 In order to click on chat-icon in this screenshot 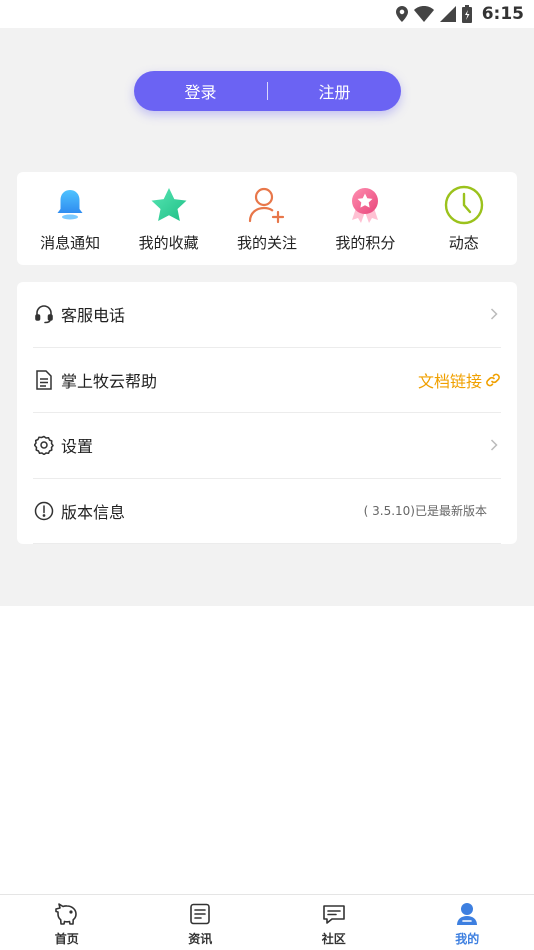, I will do `click(334, 914)`.